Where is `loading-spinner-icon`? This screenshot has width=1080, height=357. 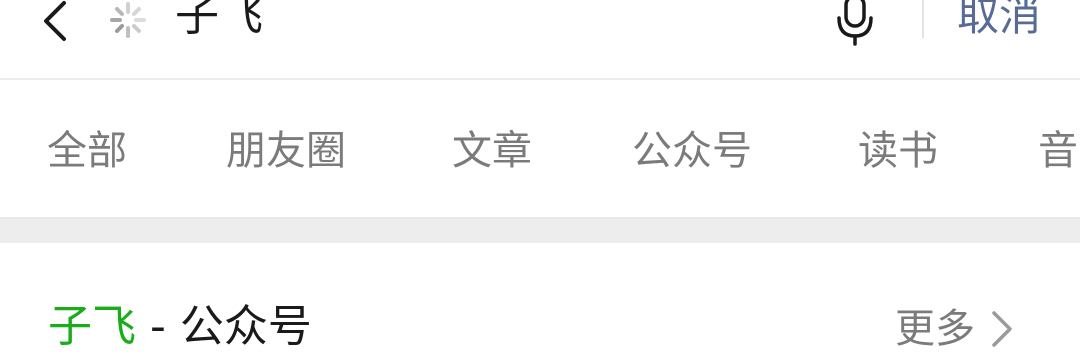
loading-spinner-icon is located at coordinates (128, 20).